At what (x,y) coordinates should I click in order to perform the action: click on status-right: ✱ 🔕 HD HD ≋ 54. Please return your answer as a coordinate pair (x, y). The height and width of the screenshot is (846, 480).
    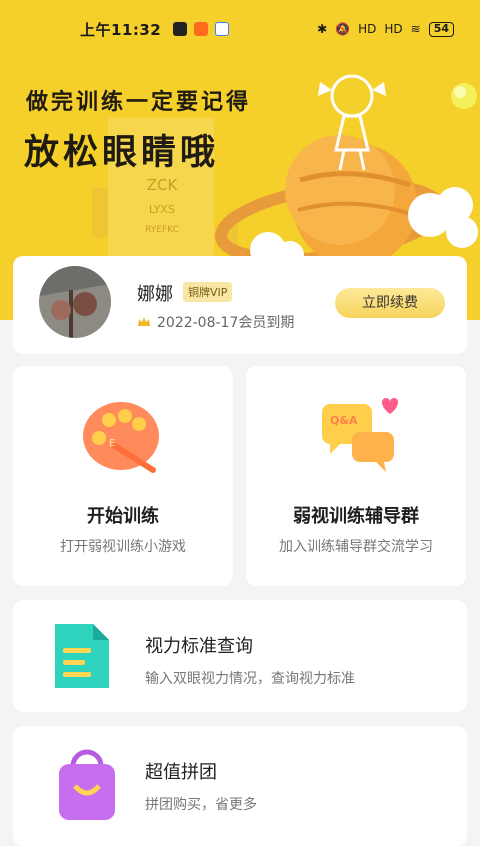
    Looking at the image, I should click on (385, 29).